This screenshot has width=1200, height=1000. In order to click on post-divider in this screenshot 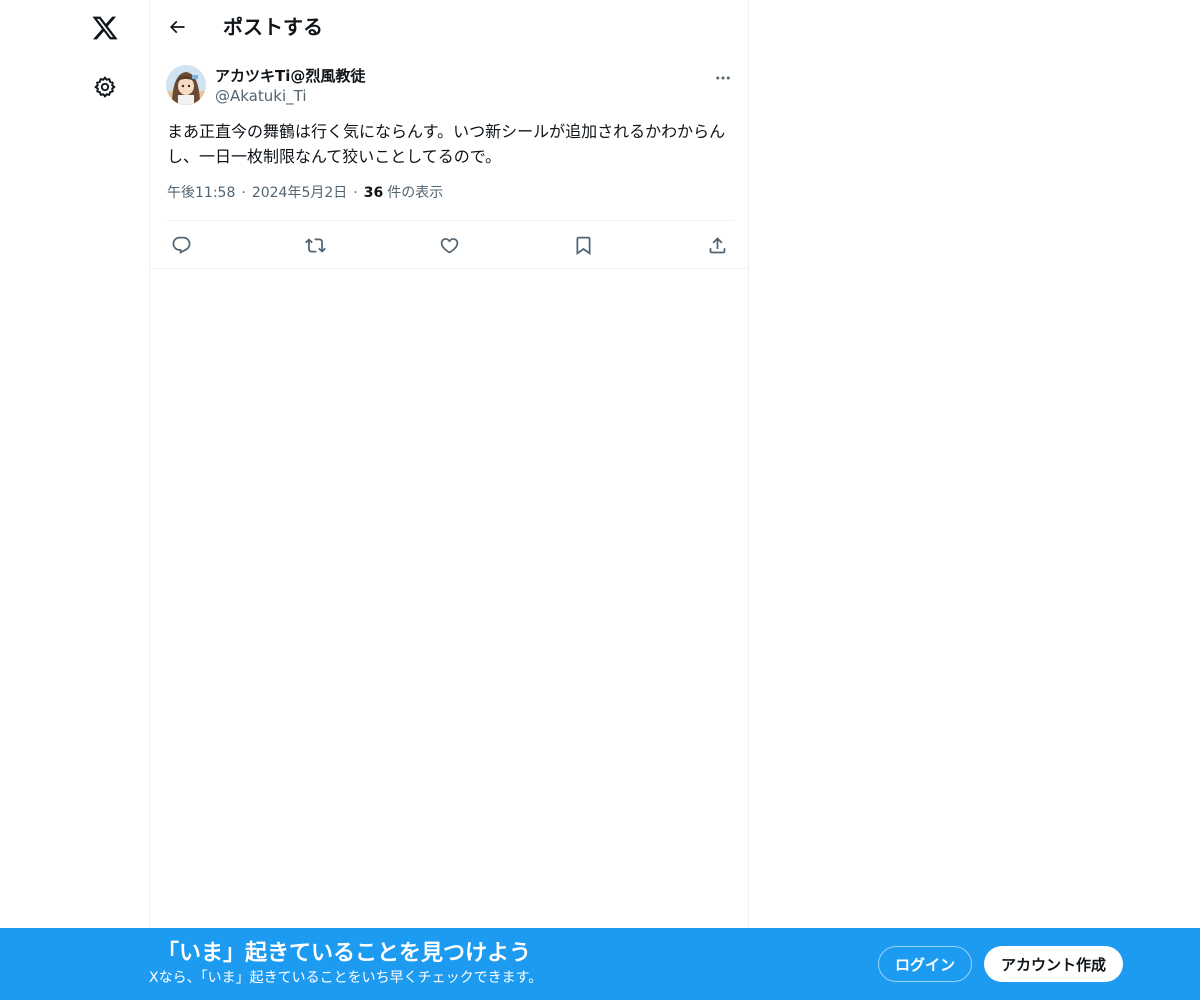, I will do `click(449, 268)`.